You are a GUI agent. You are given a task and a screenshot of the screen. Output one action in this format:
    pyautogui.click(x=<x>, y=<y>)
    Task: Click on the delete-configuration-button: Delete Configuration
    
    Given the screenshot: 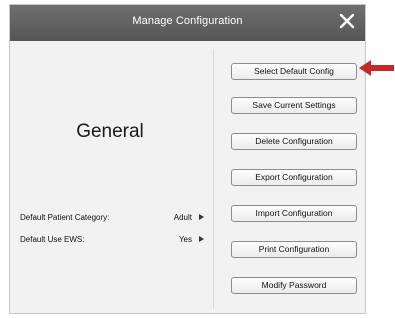 What is the action you would take?
    pyautogui.click(x=294, y=141)
    